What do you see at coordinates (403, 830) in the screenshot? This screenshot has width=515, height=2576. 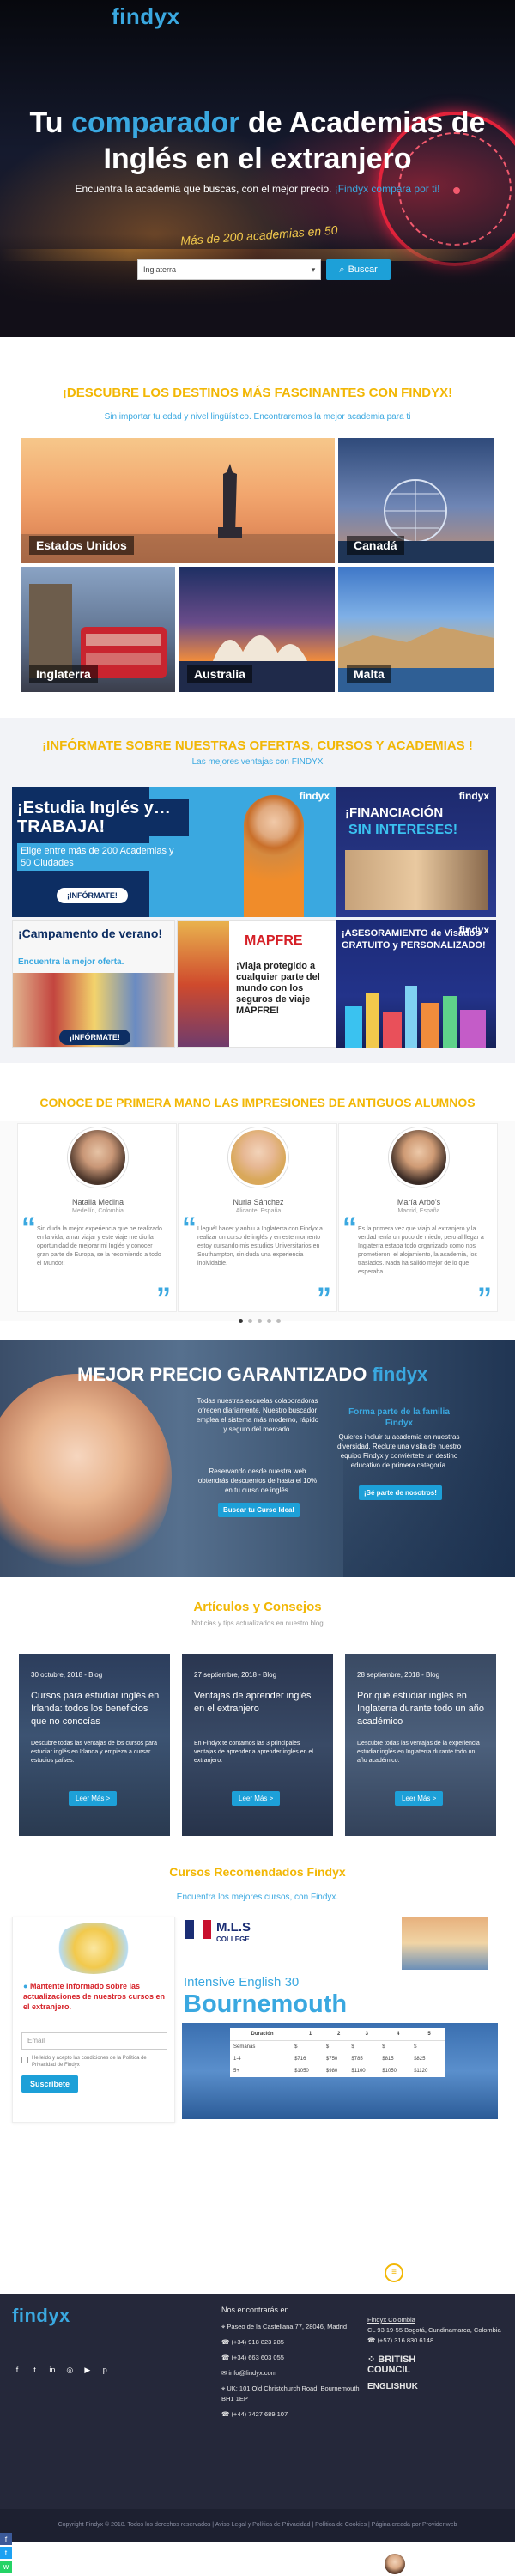 I see `financing-subtitle: SIN INTERESES!` at bounding box center [403, 830].